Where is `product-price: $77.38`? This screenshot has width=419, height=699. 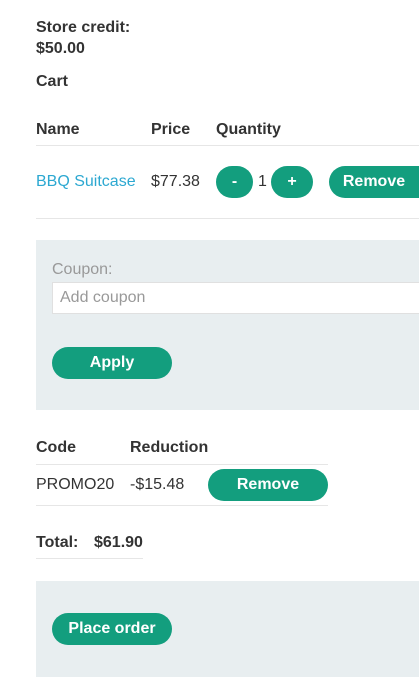
product-price: $77.38 is located at coordinates (175, 181).